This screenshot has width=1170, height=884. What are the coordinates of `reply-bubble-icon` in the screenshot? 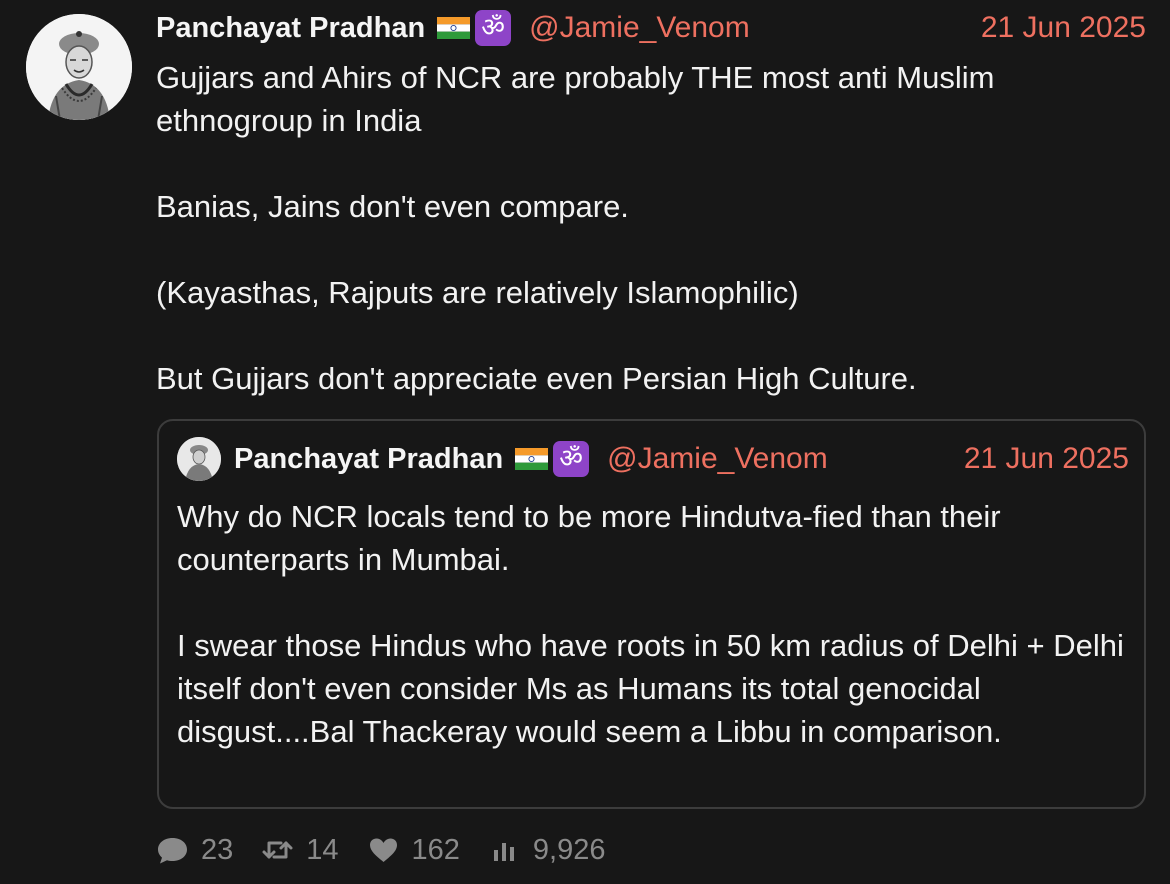 It's located at (172, 850).